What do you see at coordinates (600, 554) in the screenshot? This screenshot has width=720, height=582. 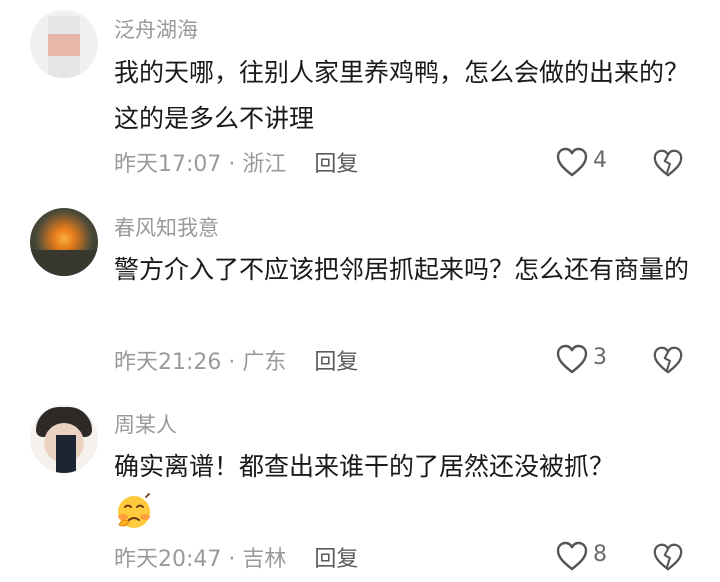 I see `like-count: 8` at bounding box center [600, 554].